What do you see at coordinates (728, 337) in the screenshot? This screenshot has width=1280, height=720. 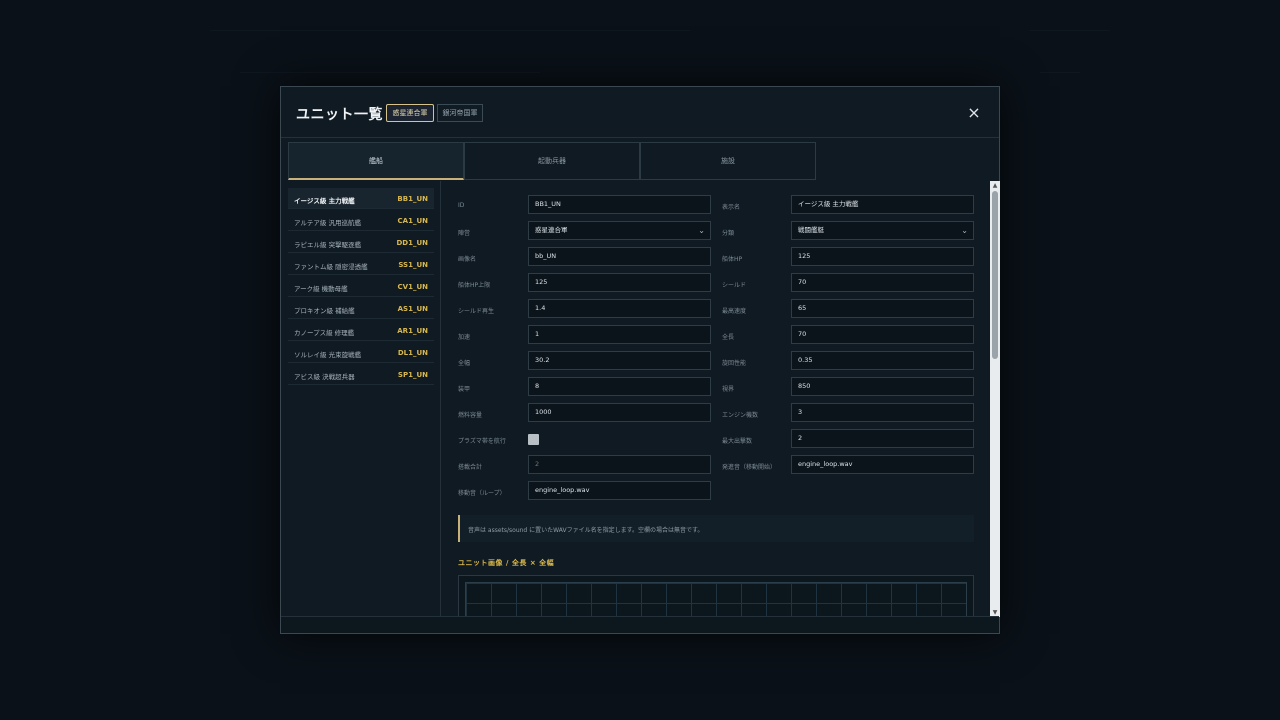 I see `length-label: 全長` at bounding box center [728, 337].